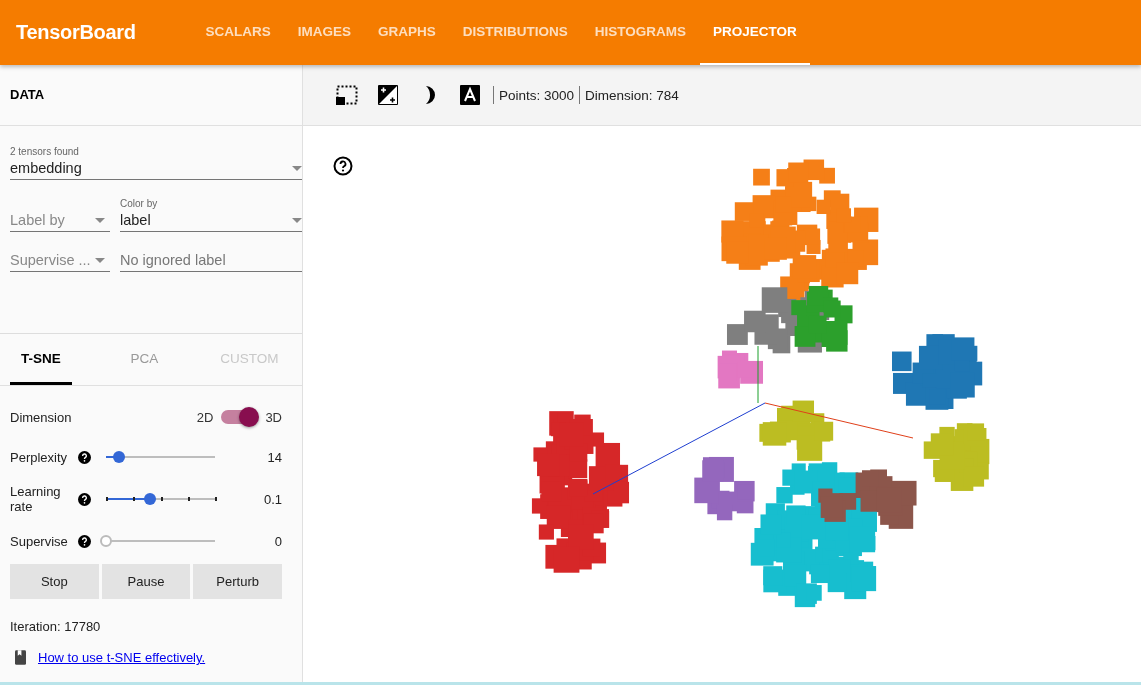 The height and width of the screenshot is (685, 1141). Describe the element at coordinates (324, 32) in the screenshot. I see `nav-tab: IMAGES` at that location.